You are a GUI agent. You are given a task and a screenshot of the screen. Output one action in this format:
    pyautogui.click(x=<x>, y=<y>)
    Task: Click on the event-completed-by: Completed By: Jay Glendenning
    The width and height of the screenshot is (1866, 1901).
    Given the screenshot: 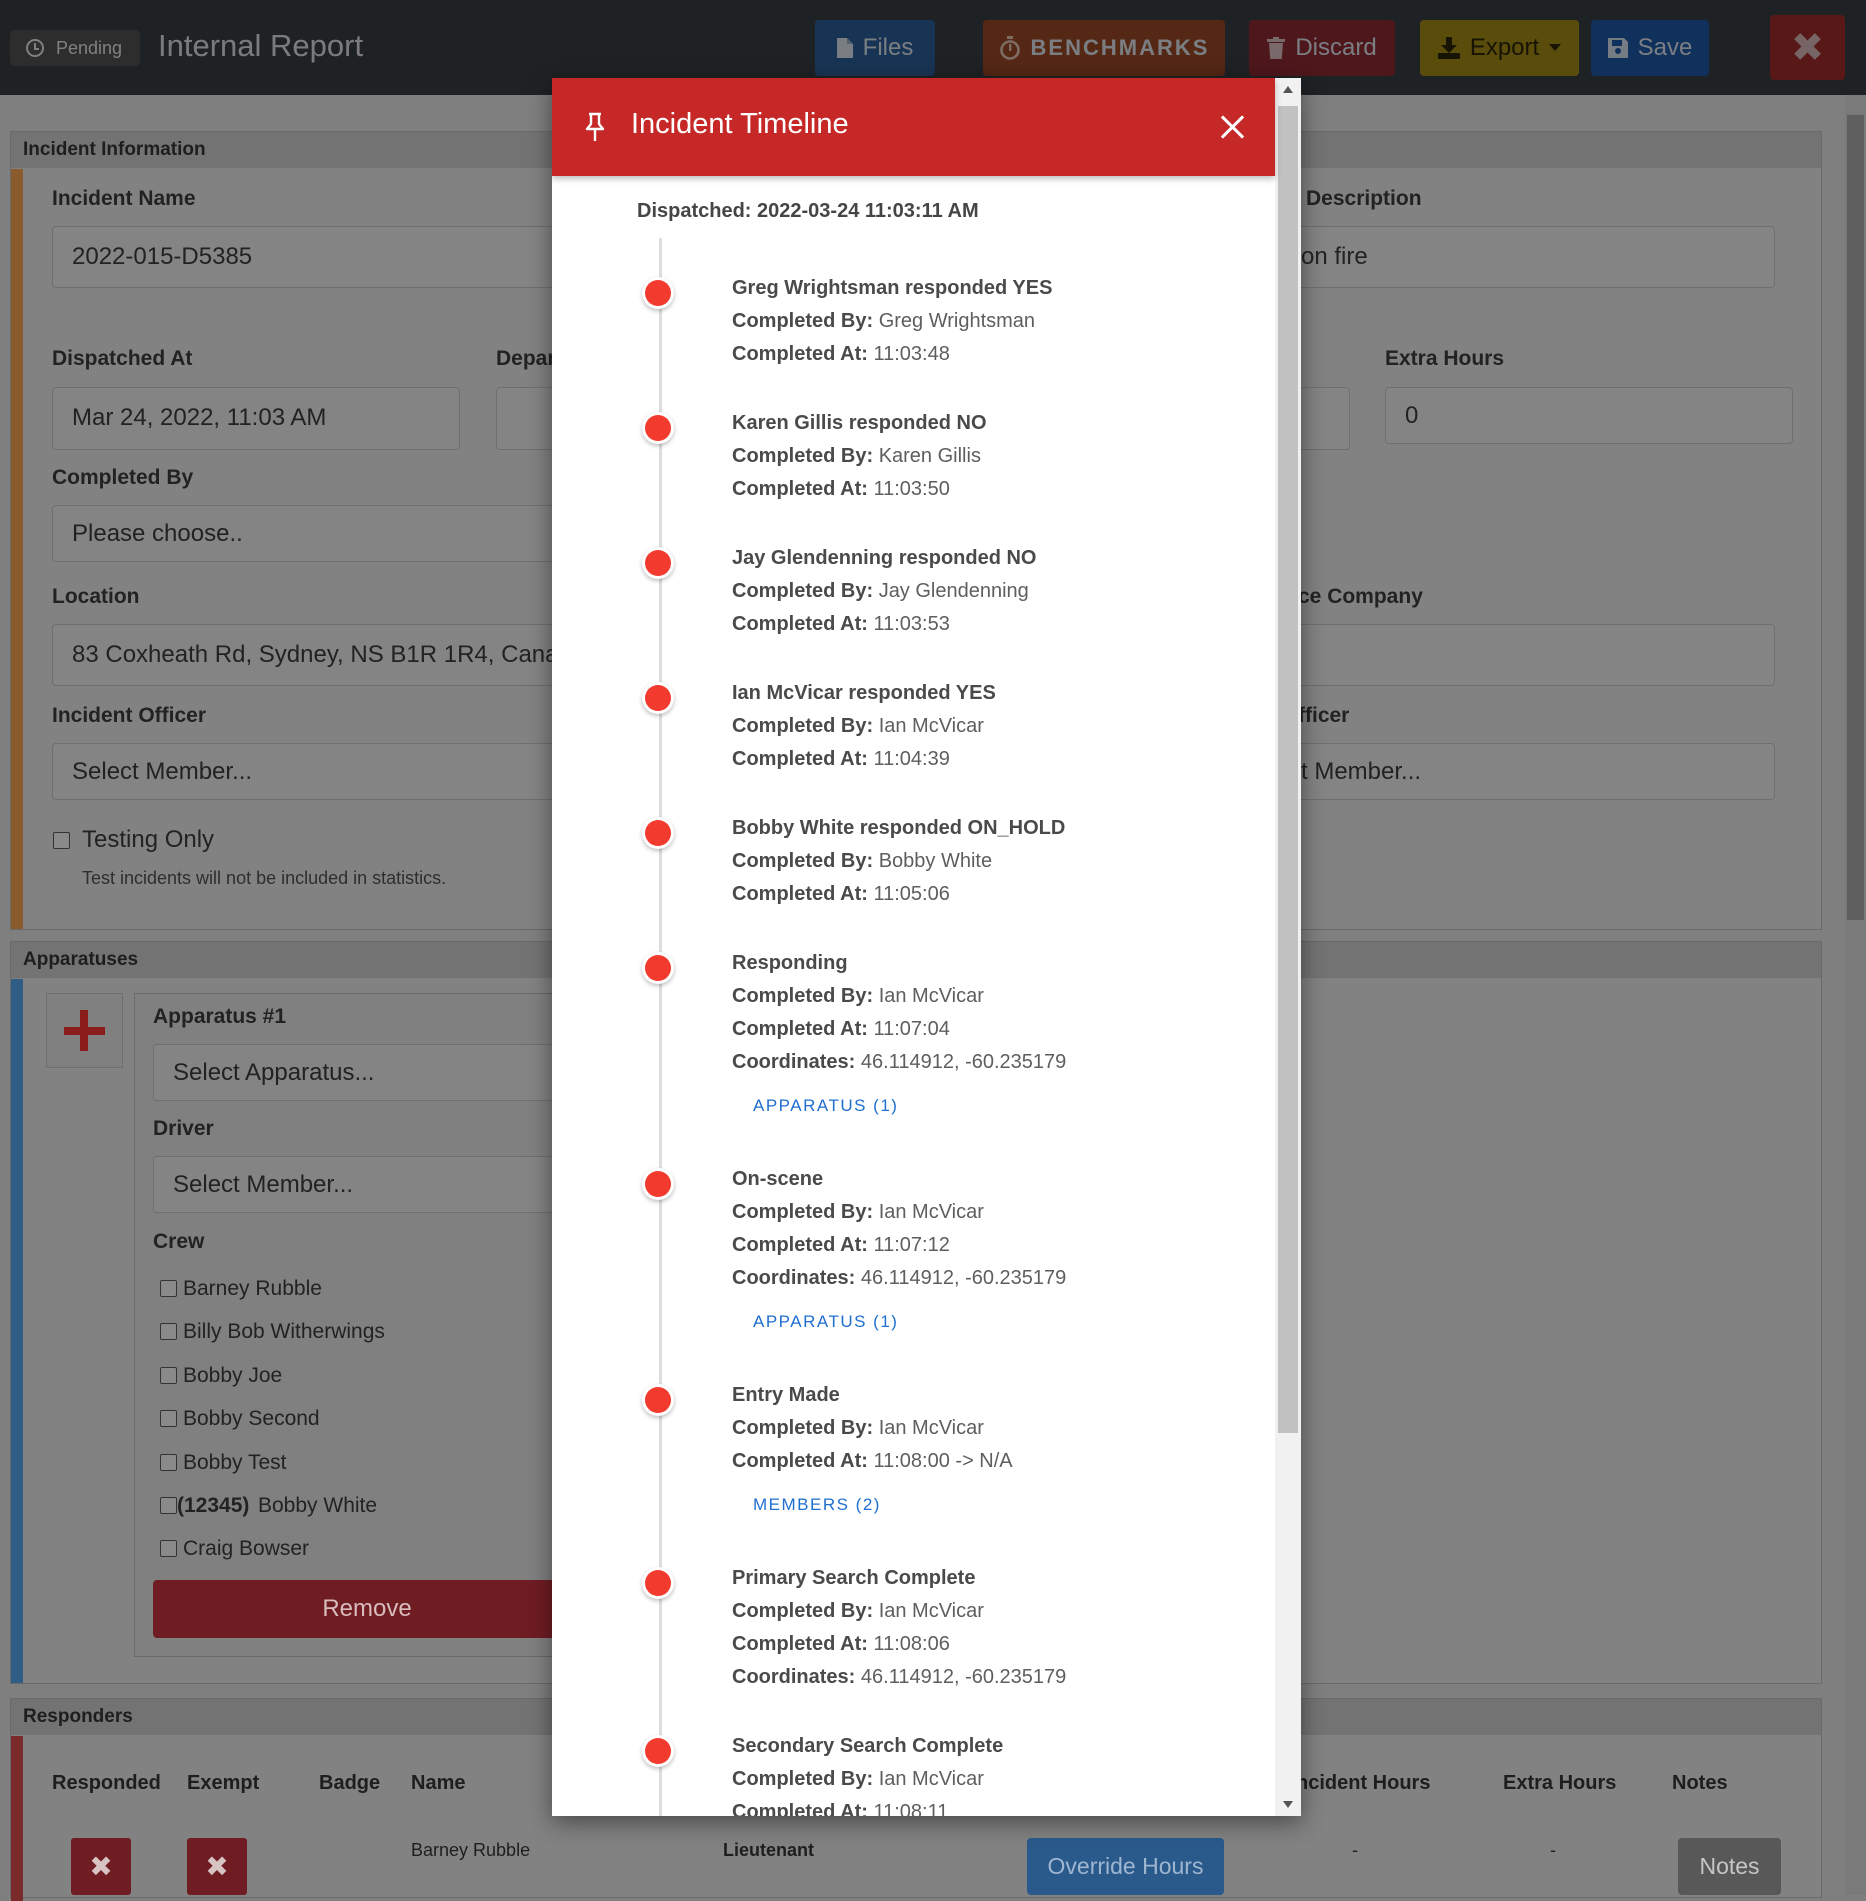 What is the action you would take?
    pyautogui.click(x=880, y=591)
    